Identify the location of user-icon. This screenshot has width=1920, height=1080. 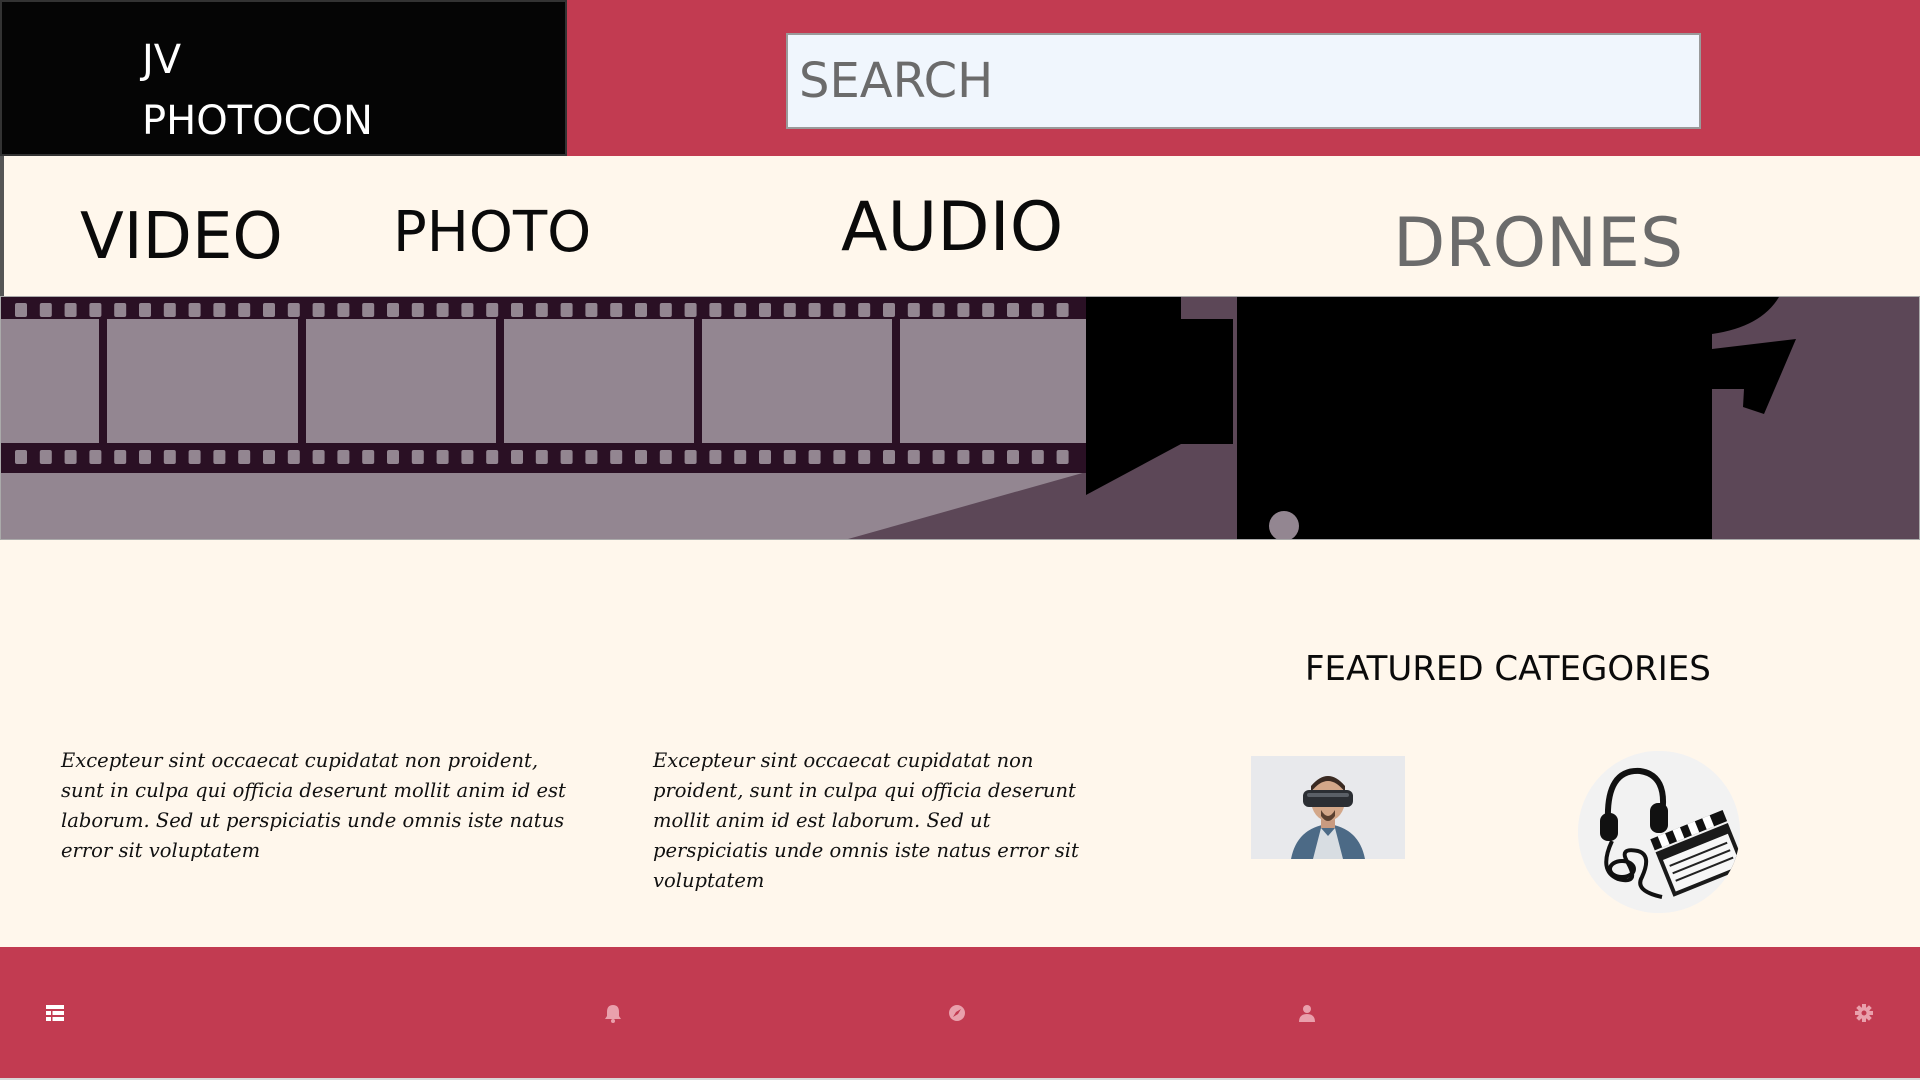
(1307, 1013).